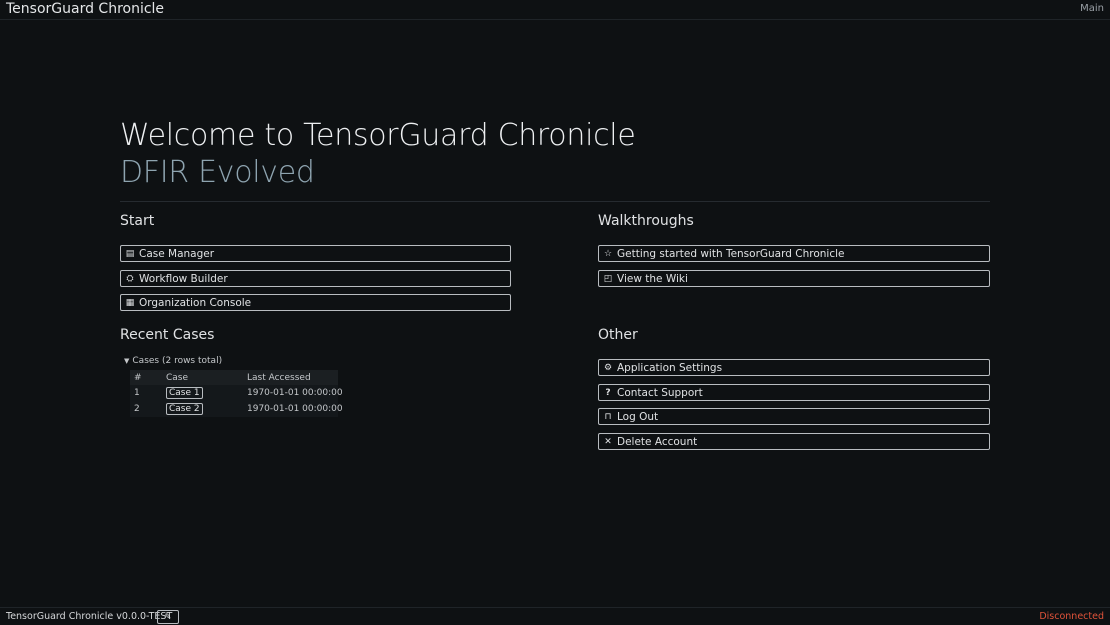 Image resolution: width=1110 pixels, height=625 pixels. What do you see at coordinates (85, 9) in the screenshot?
I see `app-title: TensorGuard Chronicle` at bounding box center [85, 9].